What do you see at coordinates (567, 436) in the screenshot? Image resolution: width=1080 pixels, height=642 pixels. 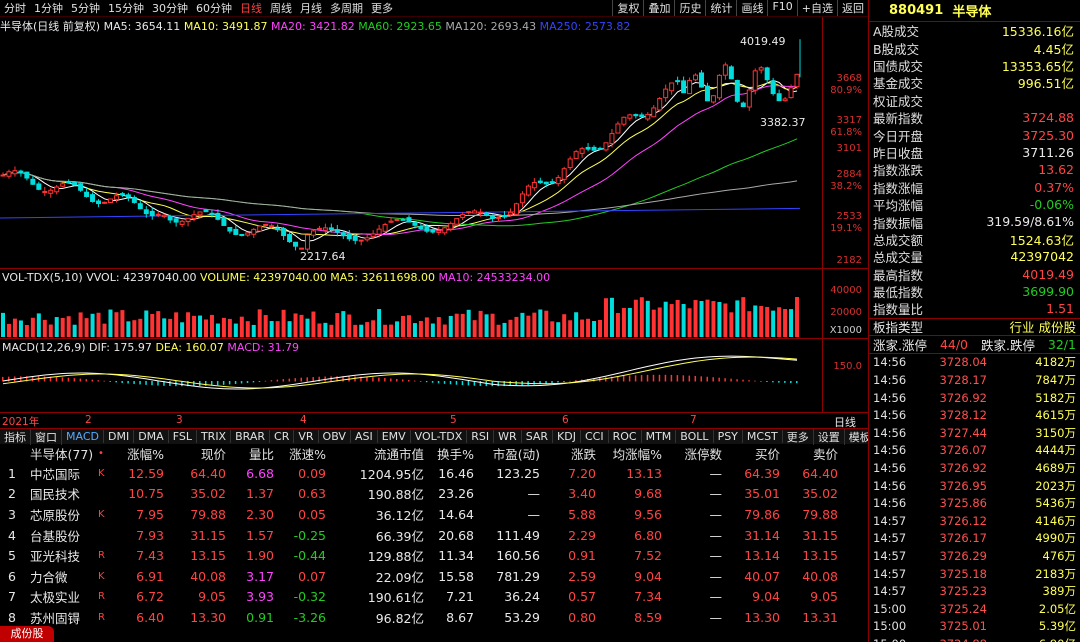 I see `indicator-tab-17: KDJ` at bounding box center [567, 436].